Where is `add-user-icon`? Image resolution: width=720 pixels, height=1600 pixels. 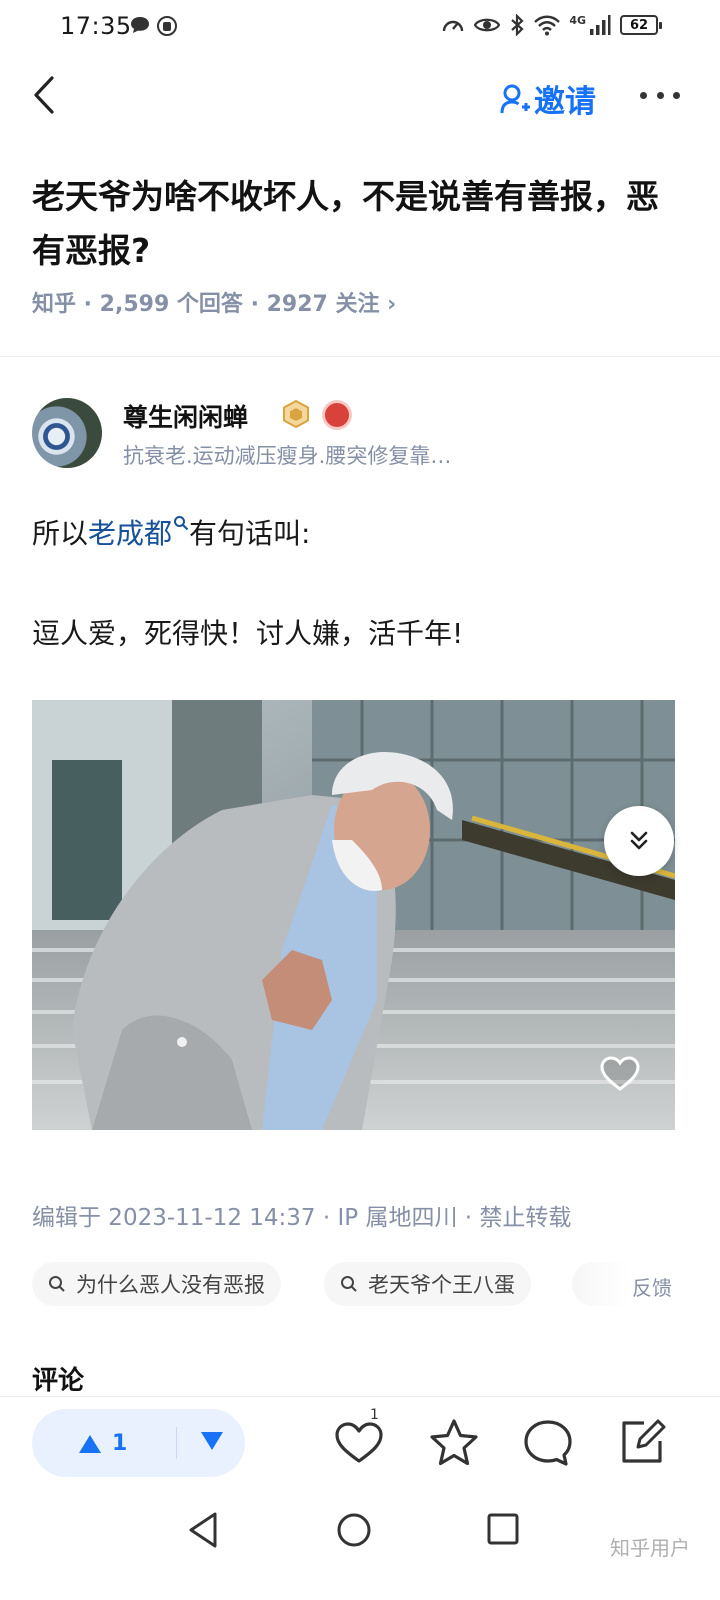 add-user-icon is located at coordinates (515, 98).